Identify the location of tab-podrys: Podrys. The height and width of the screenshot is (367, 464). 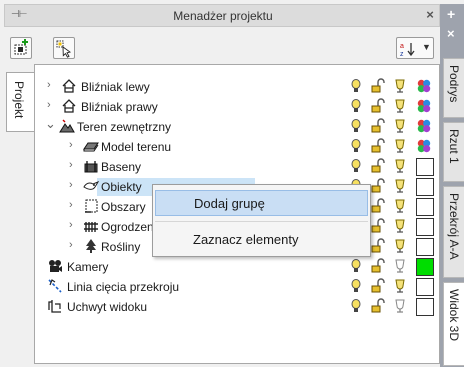
(453, 88).